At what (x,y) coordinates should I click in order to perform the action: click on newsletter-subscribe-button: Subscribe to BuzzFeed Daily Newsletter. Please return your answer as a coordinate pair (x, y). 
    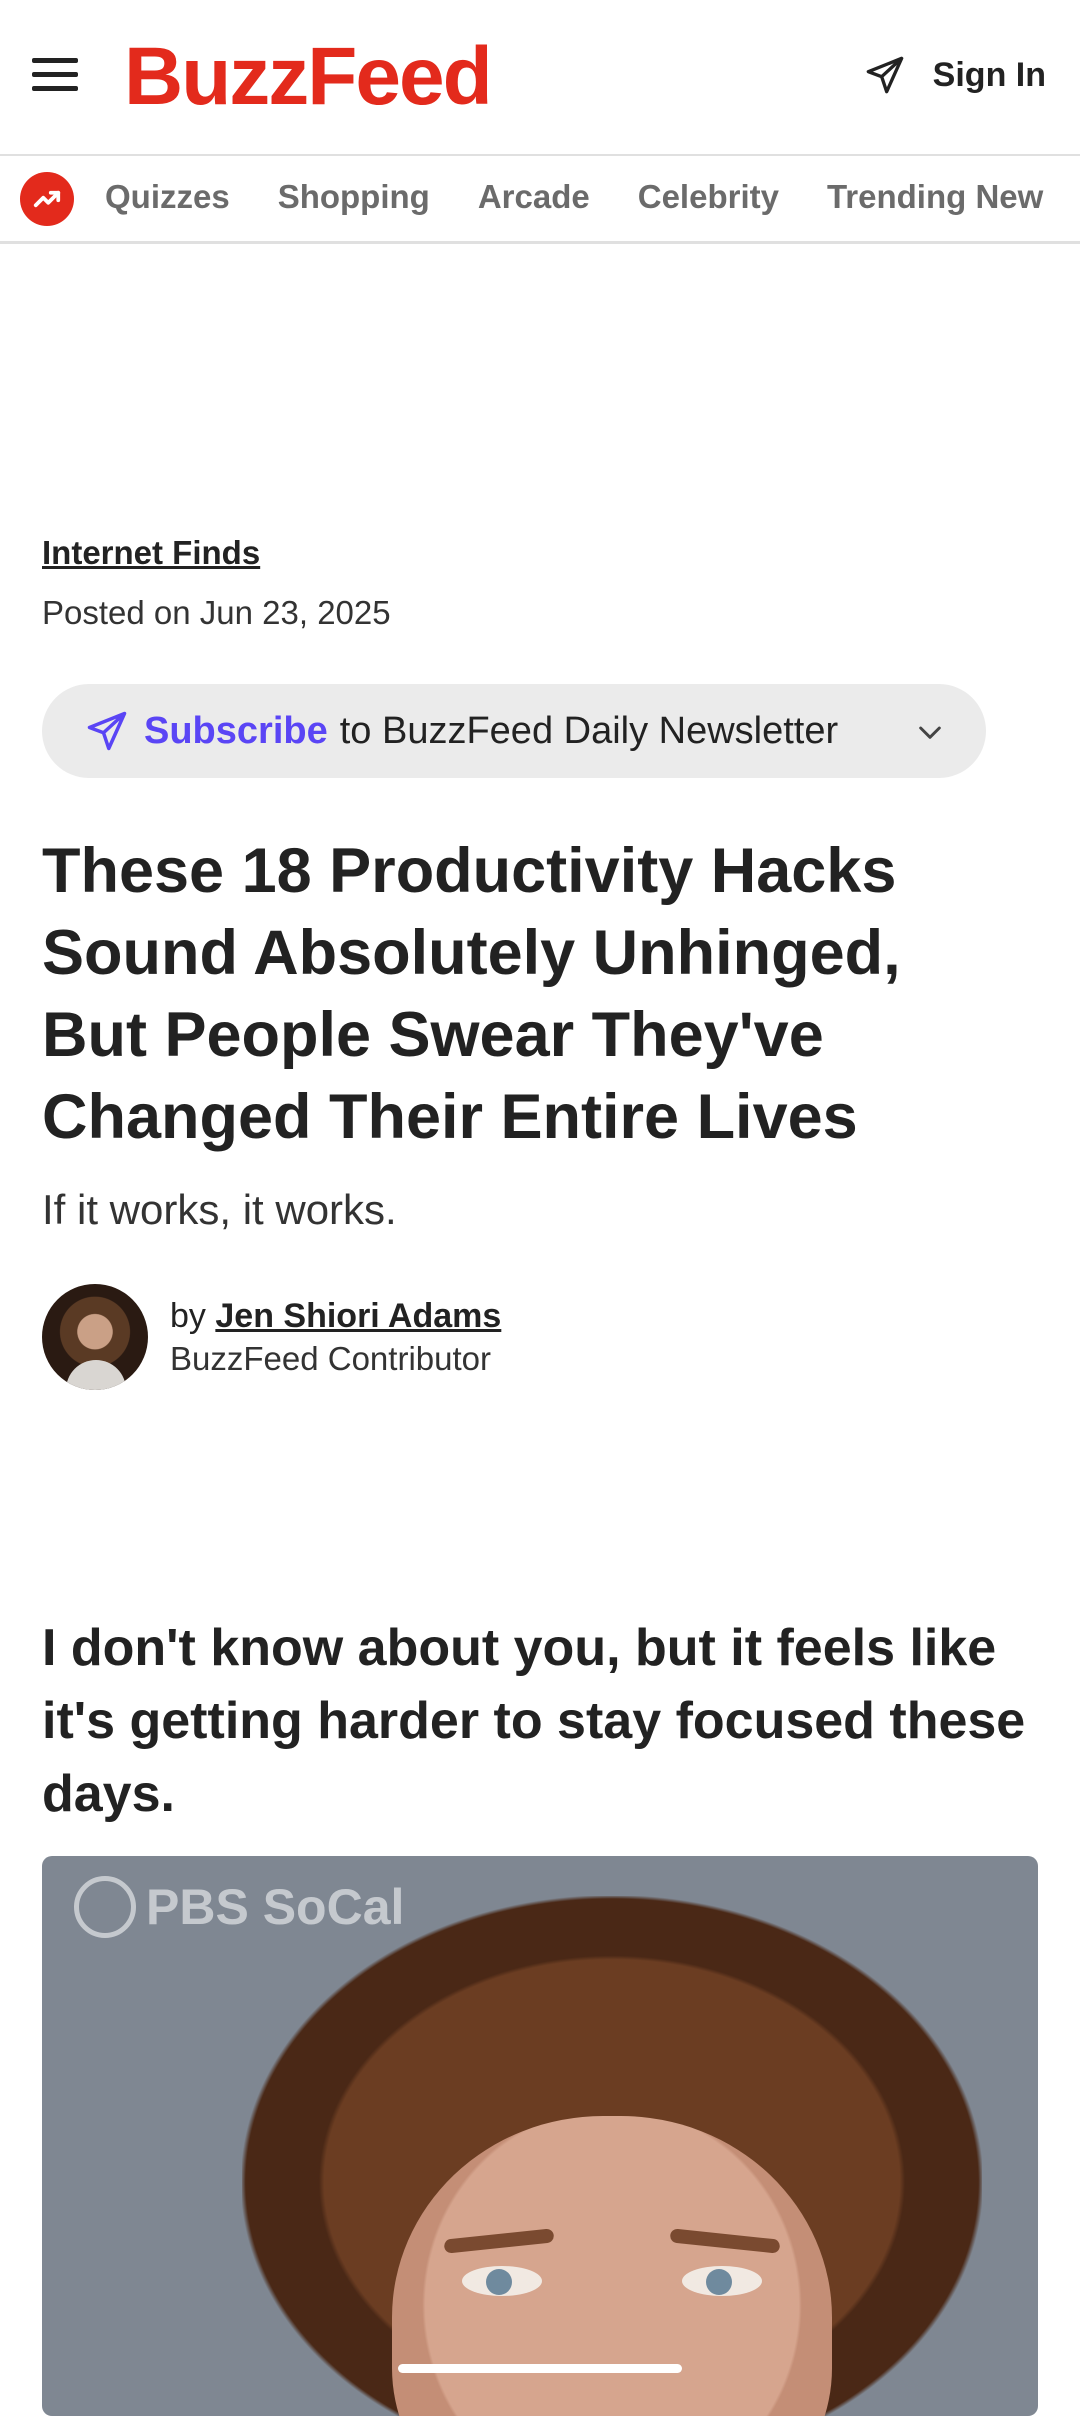
    Looking at the image, I should click on (514, 731).